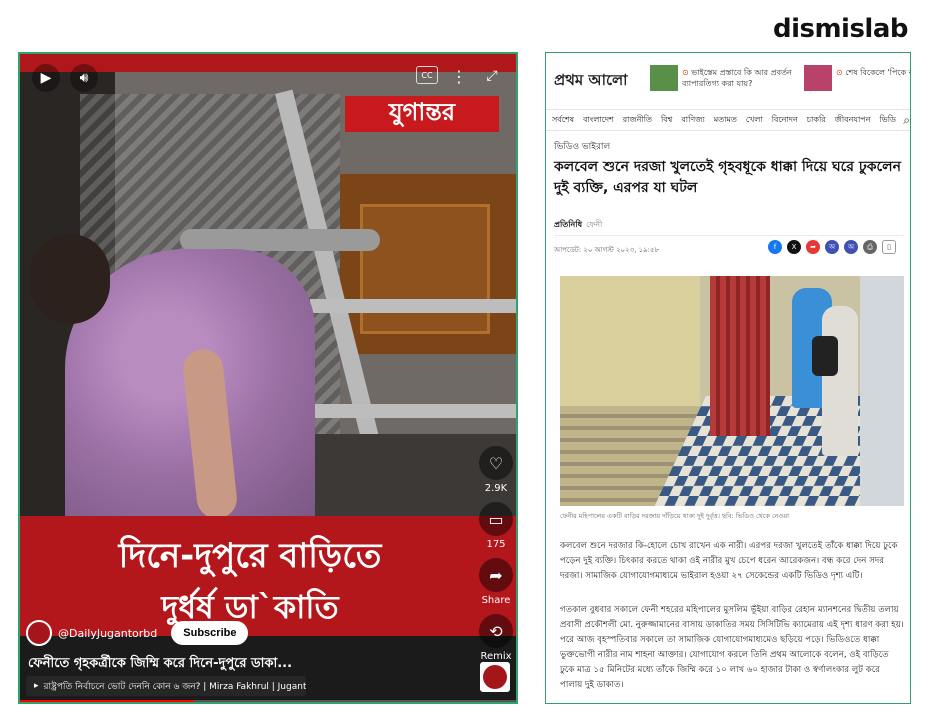  I want to click on divider, so click(729, 235).